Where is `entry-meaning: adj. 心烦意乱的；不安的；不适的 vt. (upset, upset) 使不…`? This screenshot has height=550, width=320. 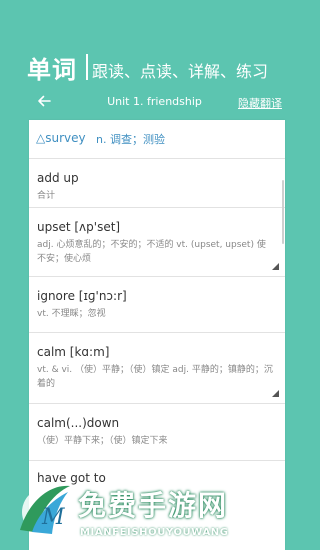 entry-meaning: adj. 心烦意乱的；不安的；不适的 vt. (upset, upset) 使不… is located at coordinates (151, 252).